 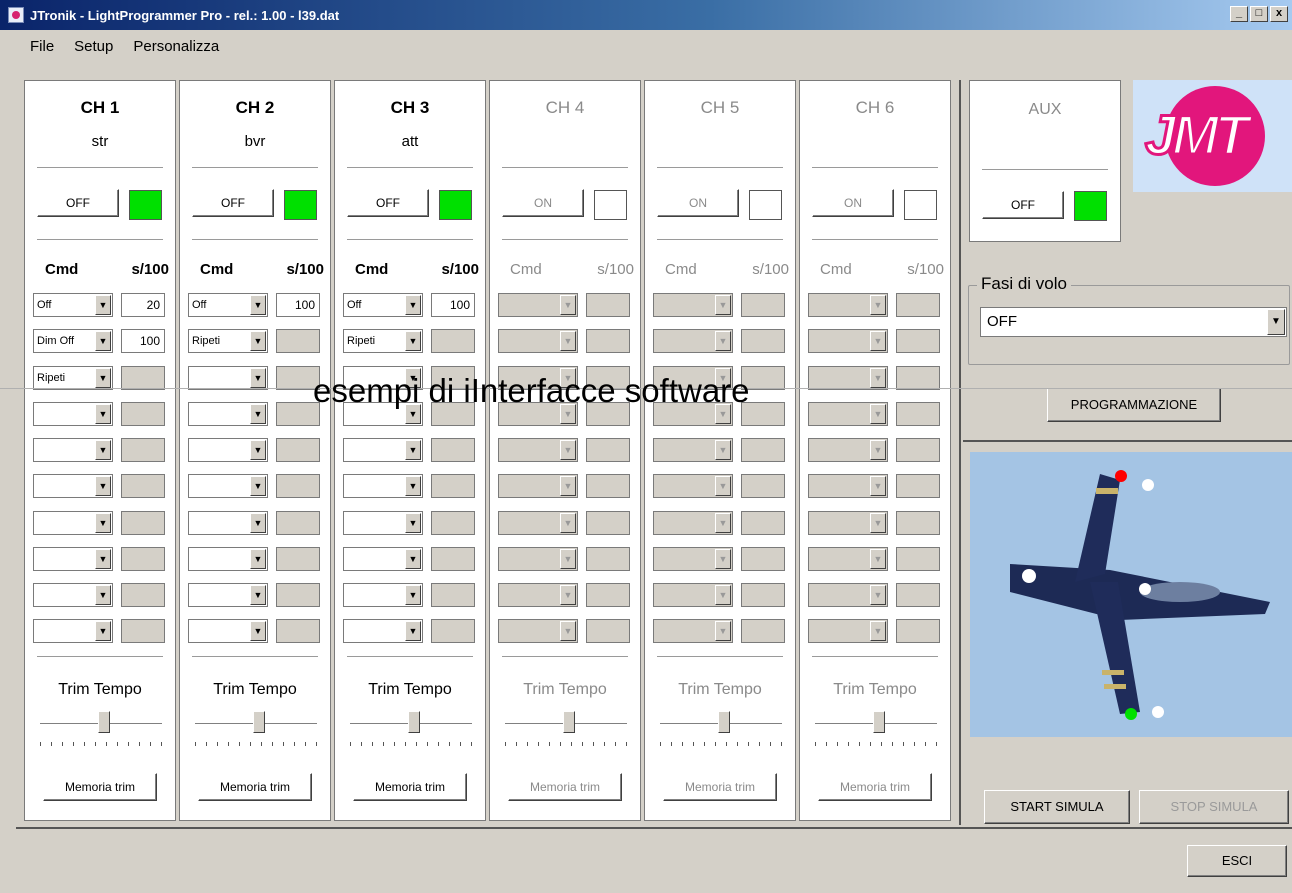 I want to click on maximize-button: □, so click(x=1259, y=14).